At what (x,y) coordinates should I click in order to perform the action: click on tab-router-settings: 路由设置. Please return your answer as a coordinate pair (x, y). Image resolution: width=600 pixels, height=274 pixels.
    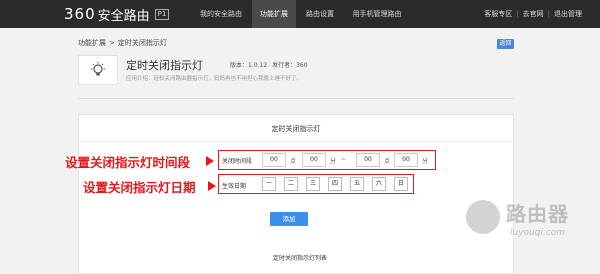
    Looking at the image, I should click on (320, 14).